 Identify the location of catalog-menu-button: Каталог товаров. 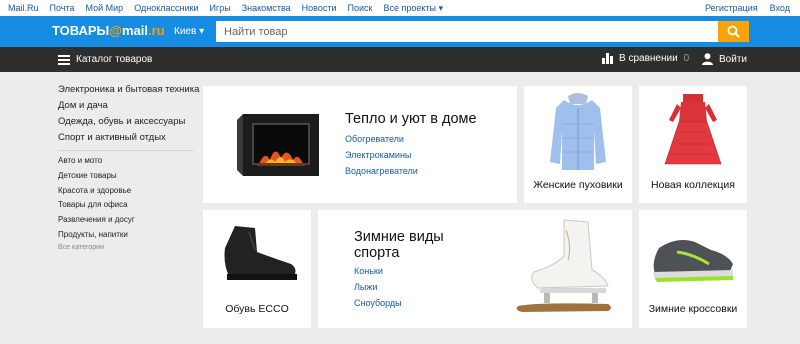
(105, 59).